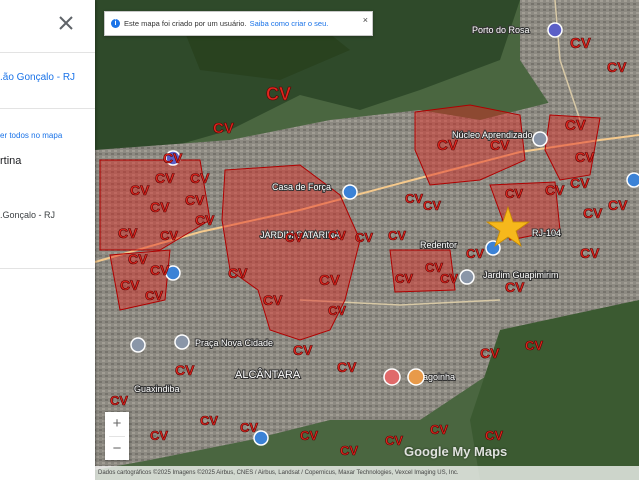  What do you see at coordinates (28, 215) in the screenshot?
I see `layer-subtitle: Gonçalo - RJ.` at bounding box center [28, 215].